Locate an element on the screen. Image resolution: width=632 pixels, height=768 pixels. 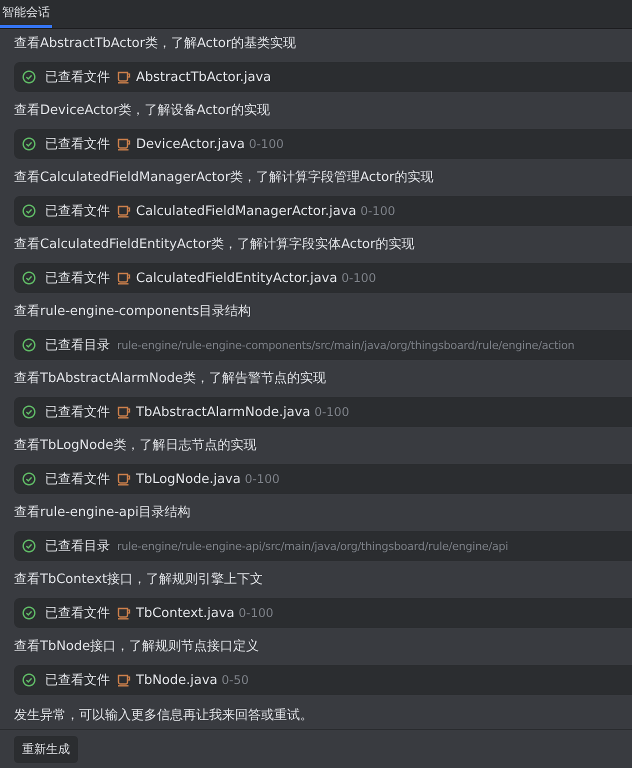
line-range: 0-50 is located at coordinates (235, 680).